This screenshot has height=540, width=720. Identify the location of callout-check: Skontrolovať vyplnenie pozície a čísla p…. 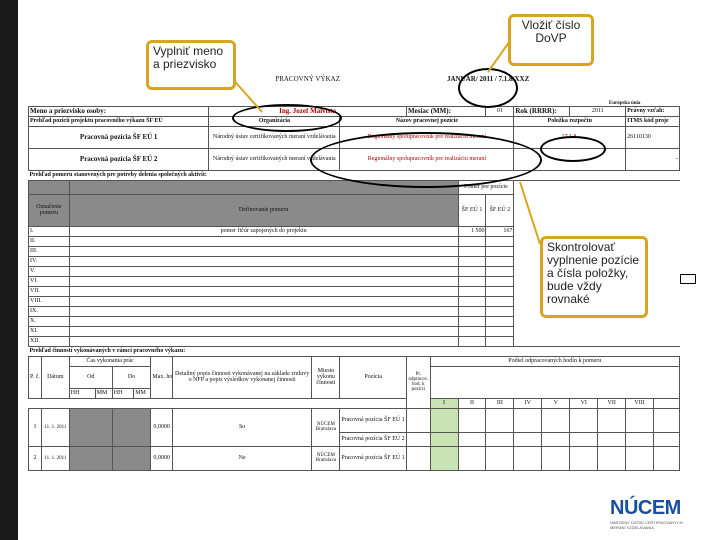
(594, 277).